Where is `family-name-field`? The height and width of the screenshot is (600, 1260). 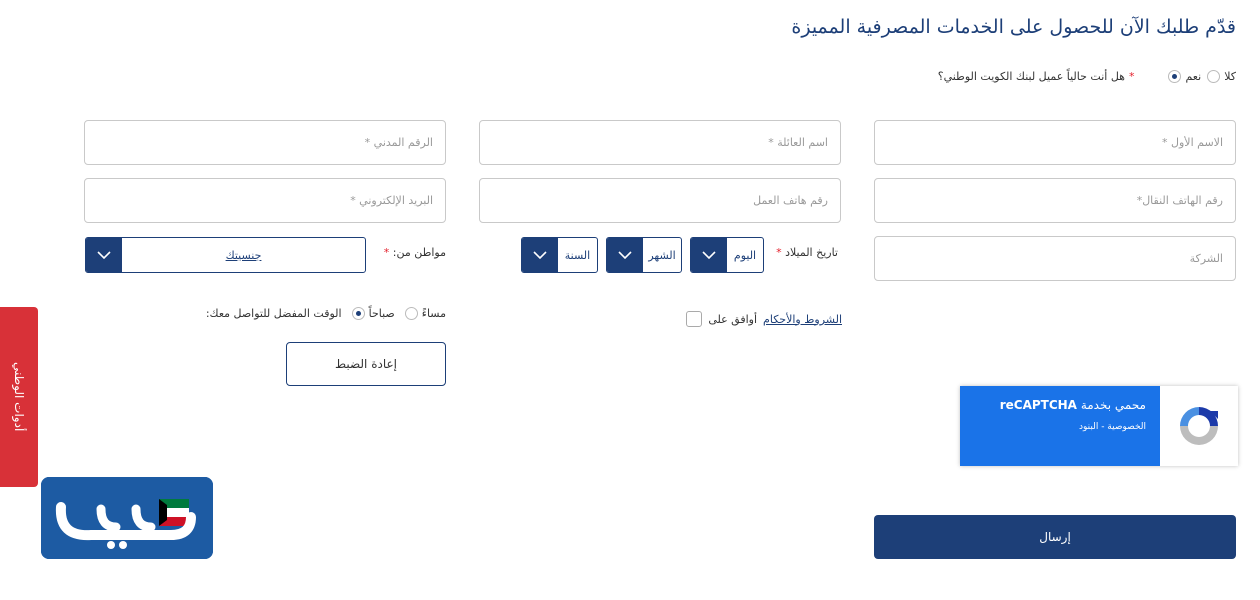 family-name-field is located at coordinates (660, 142).